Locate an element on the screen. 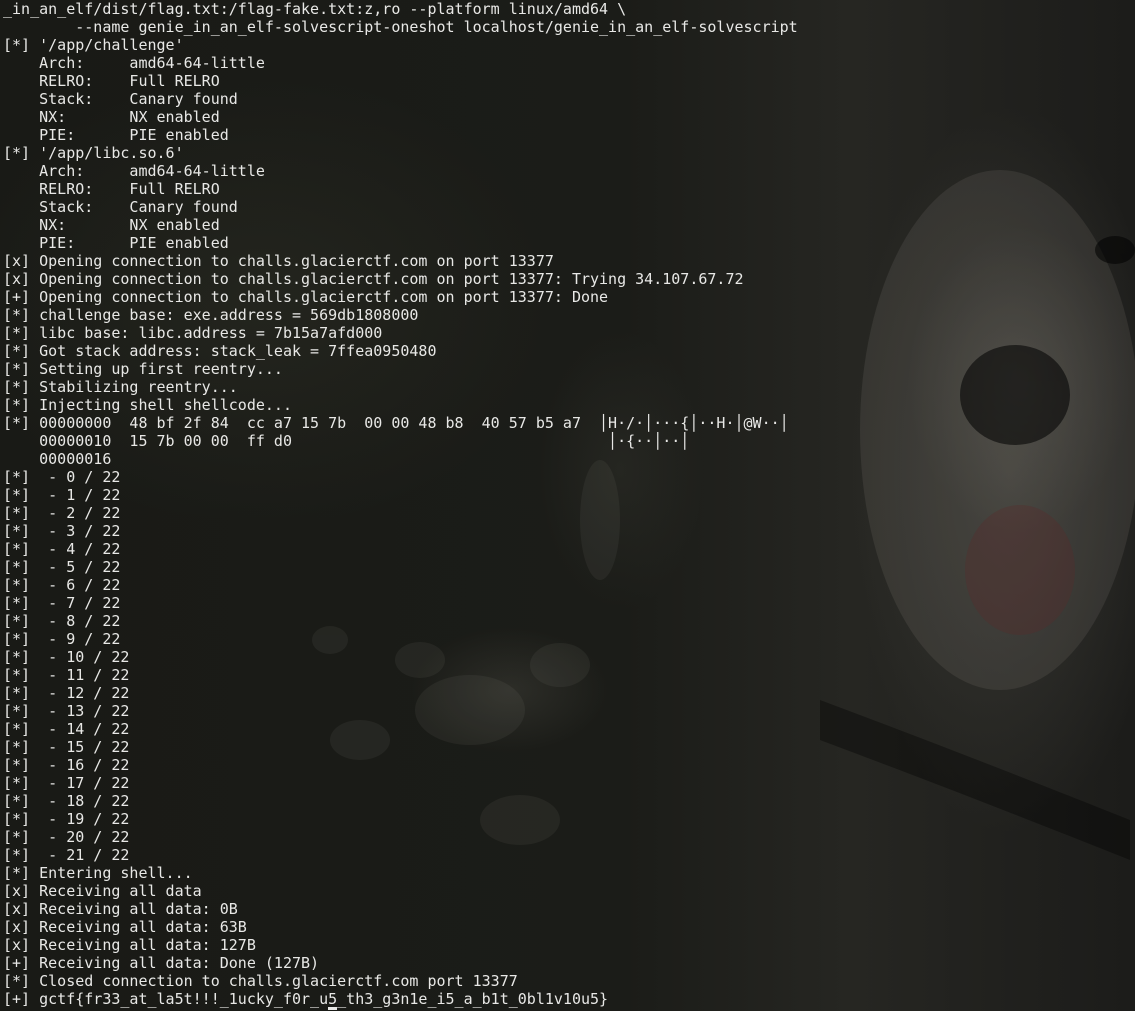  terminal-line: [+] Receiving all data: Done (127B) is located at coordinates (161, 963).